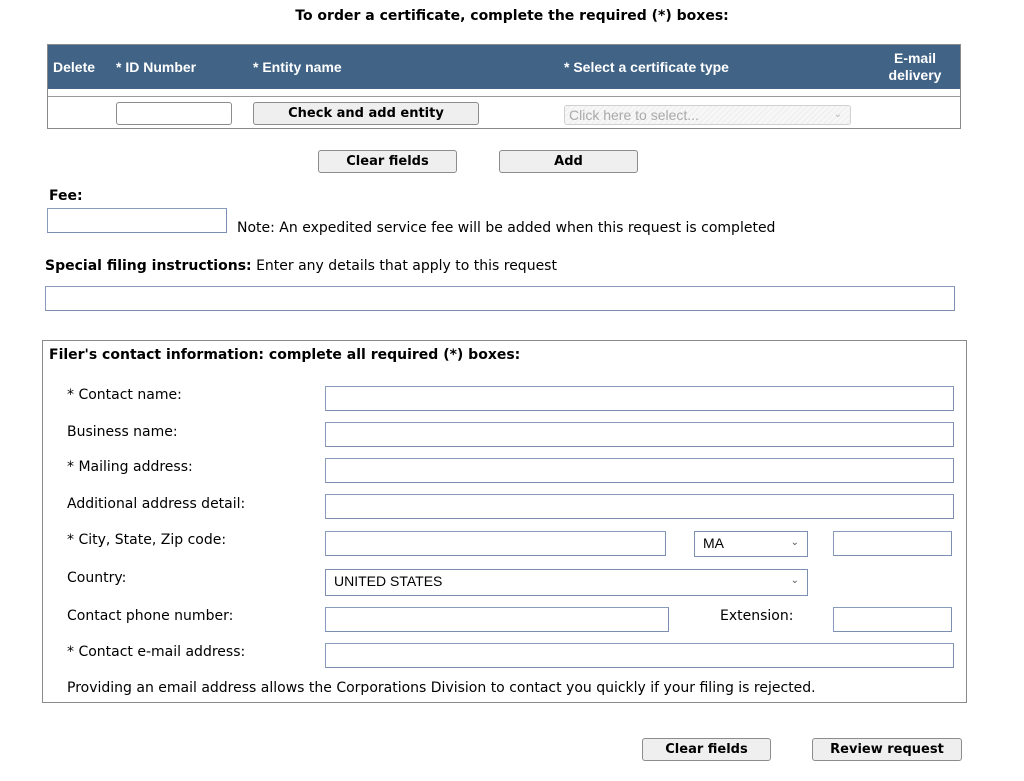  What do you see at coordinates (156, 652) in the screenshot?
I see `email-label: * Contact e-mail address:` at bounding box center [156, 652].